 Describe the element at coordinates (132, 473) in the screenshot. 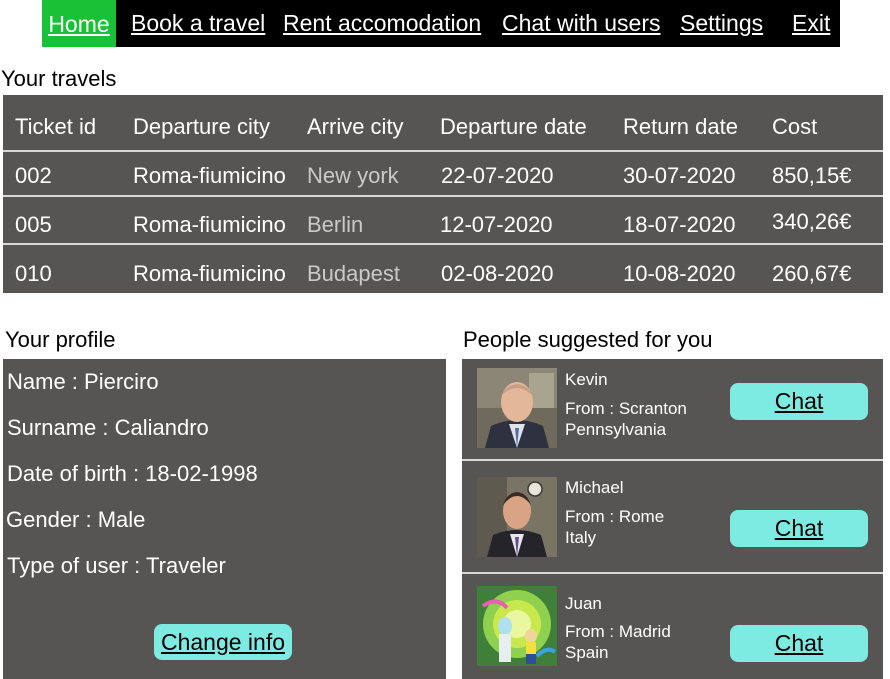

I see `profile-dob: Date of birth : 18-02-1998` at that location.